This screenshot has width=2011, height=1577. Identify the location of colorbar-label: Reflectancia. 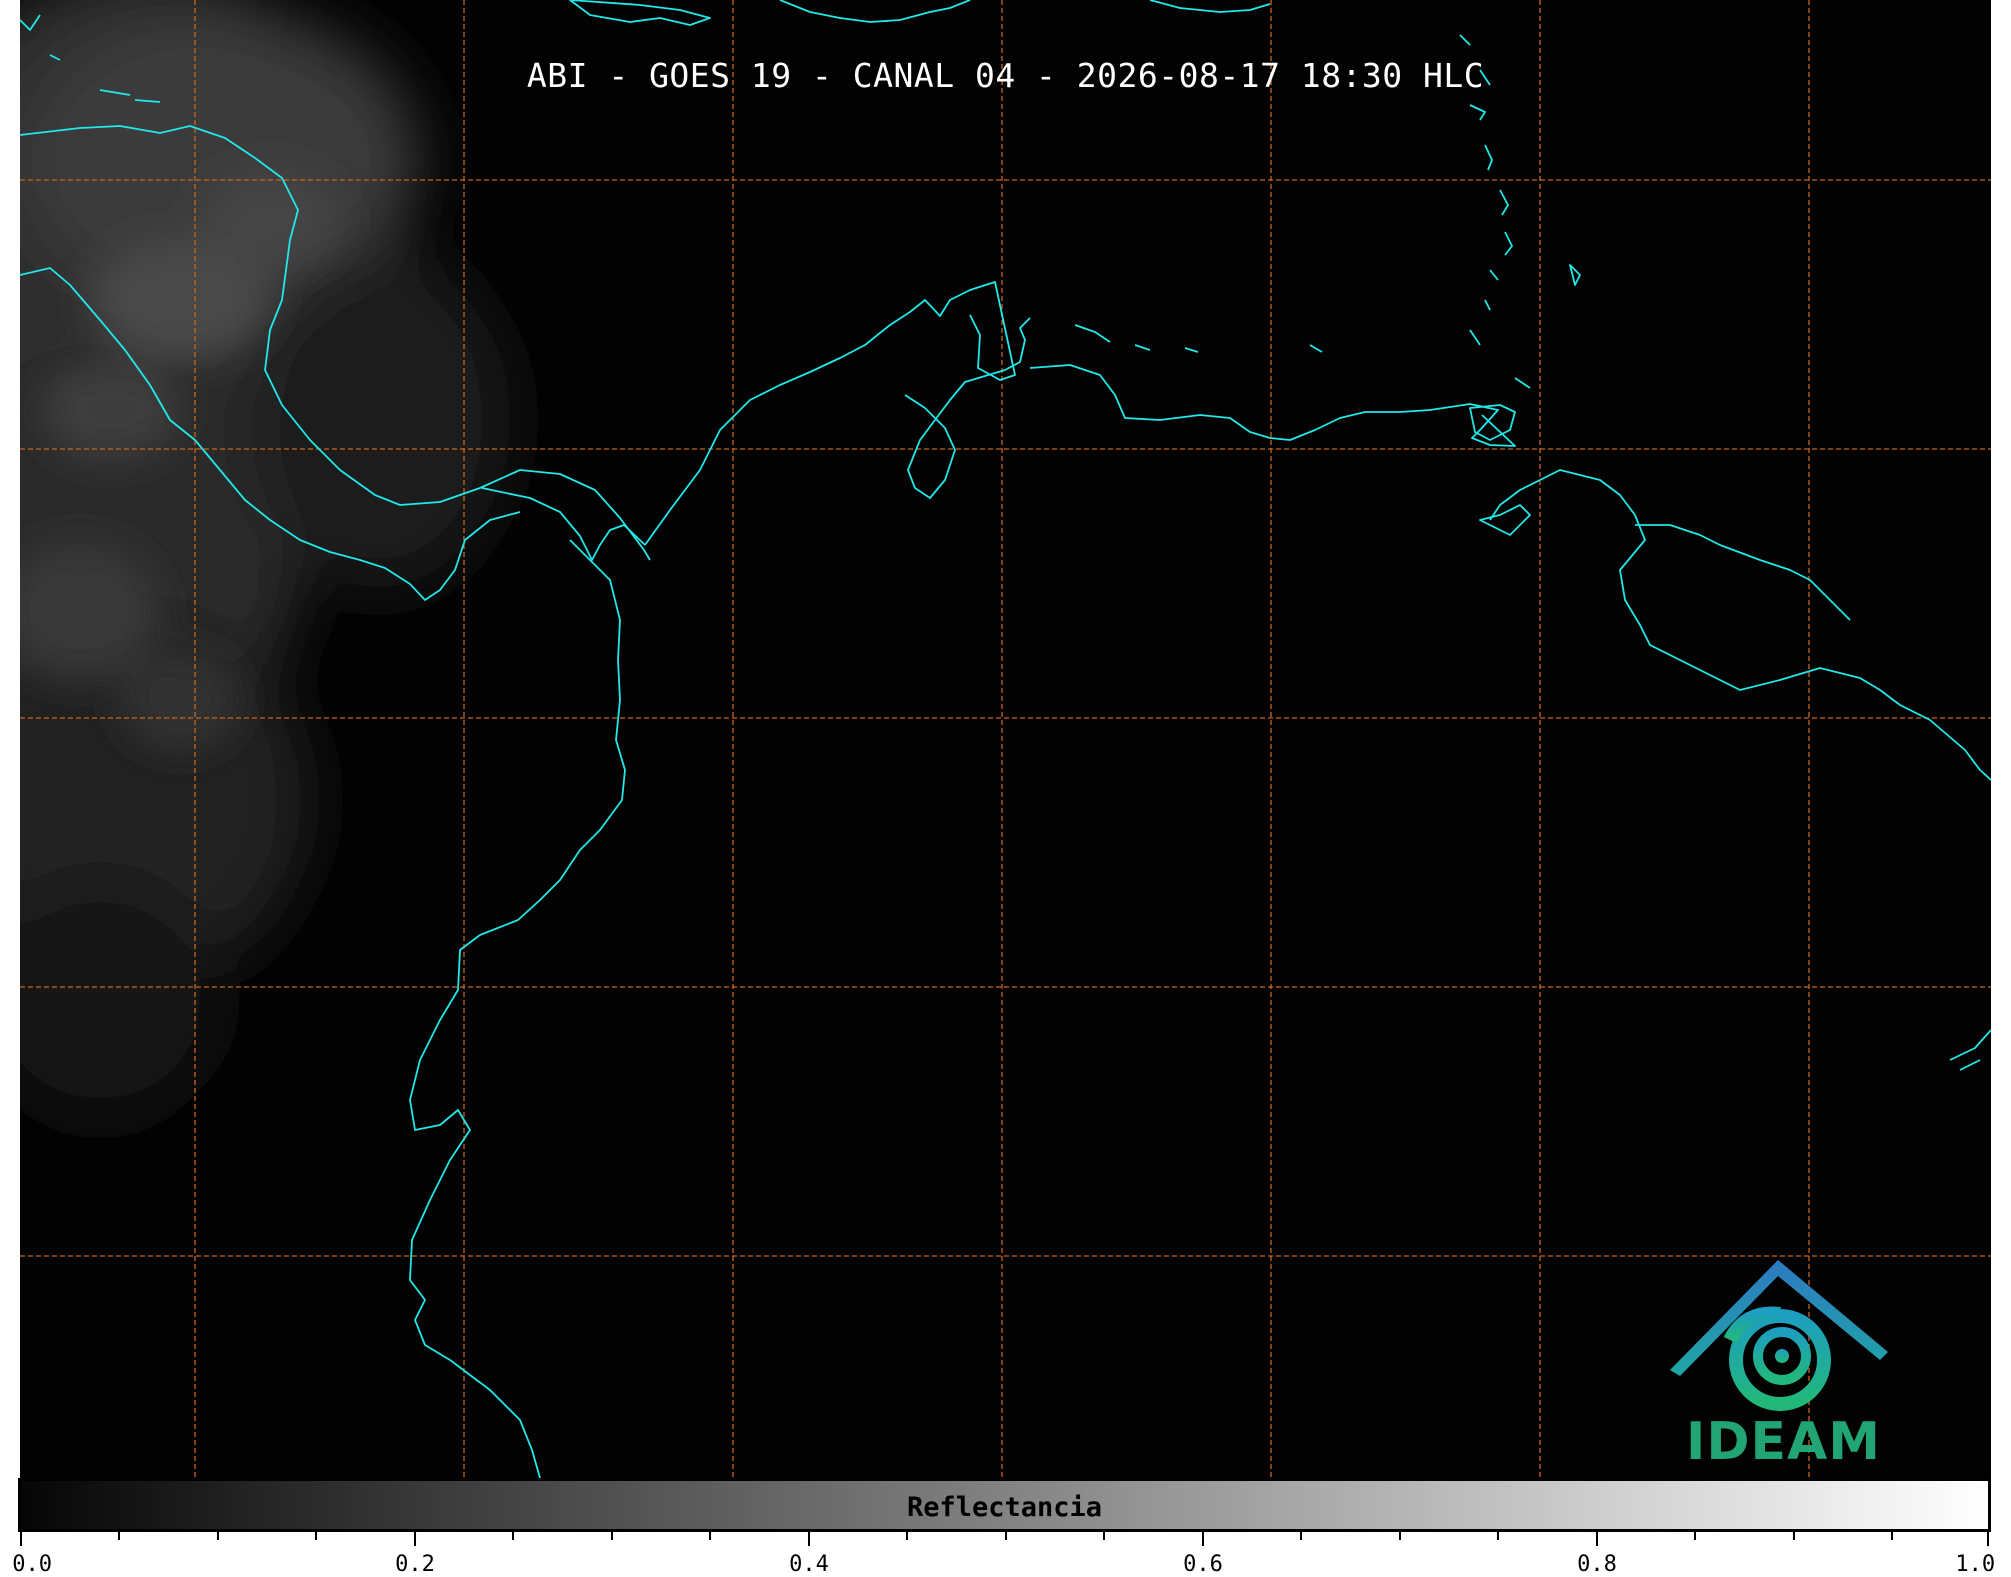
(1004, 1507).